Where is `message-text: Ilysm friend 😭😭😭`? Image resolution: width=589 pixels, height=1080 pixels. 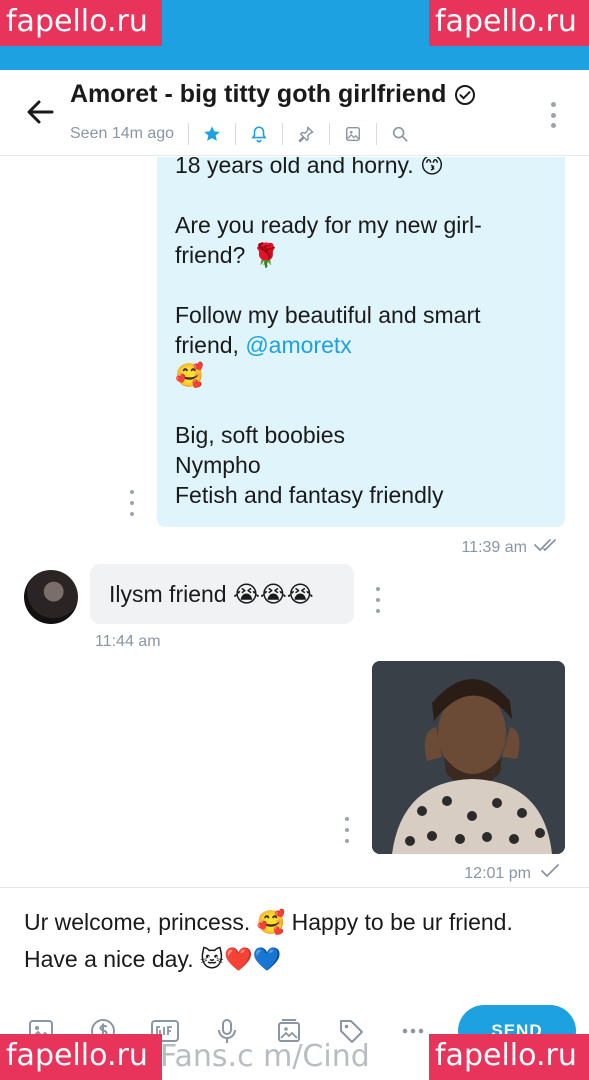
message-text: Ilysm friend 😭😭😭 is located at coordinates (211, 593).